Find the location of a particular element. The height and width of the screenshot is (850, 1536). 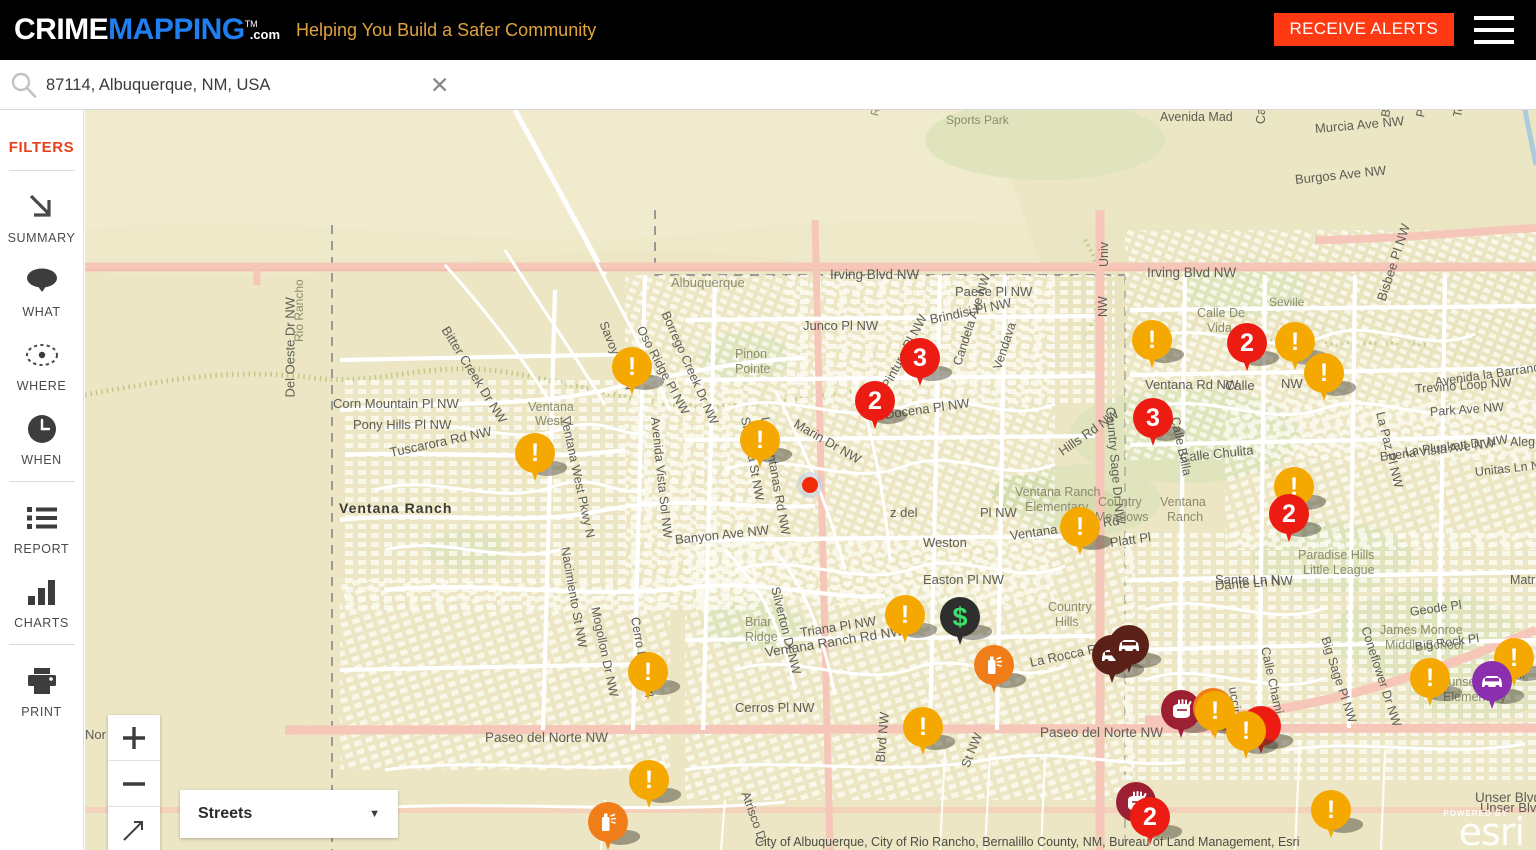

map-zoom-controls is located at coordinates (134, 782).